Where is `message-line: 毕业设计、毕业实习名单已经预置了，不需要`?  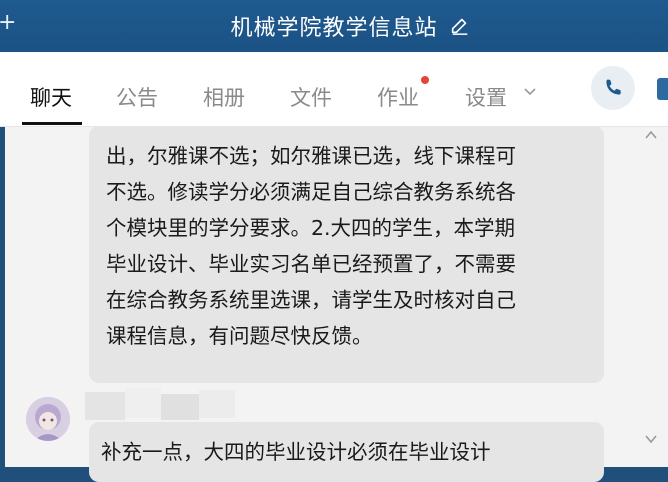
message-line: 毕业设计、毕业实习名单已经预置了，不需要 is located at coordinates (311, 264).